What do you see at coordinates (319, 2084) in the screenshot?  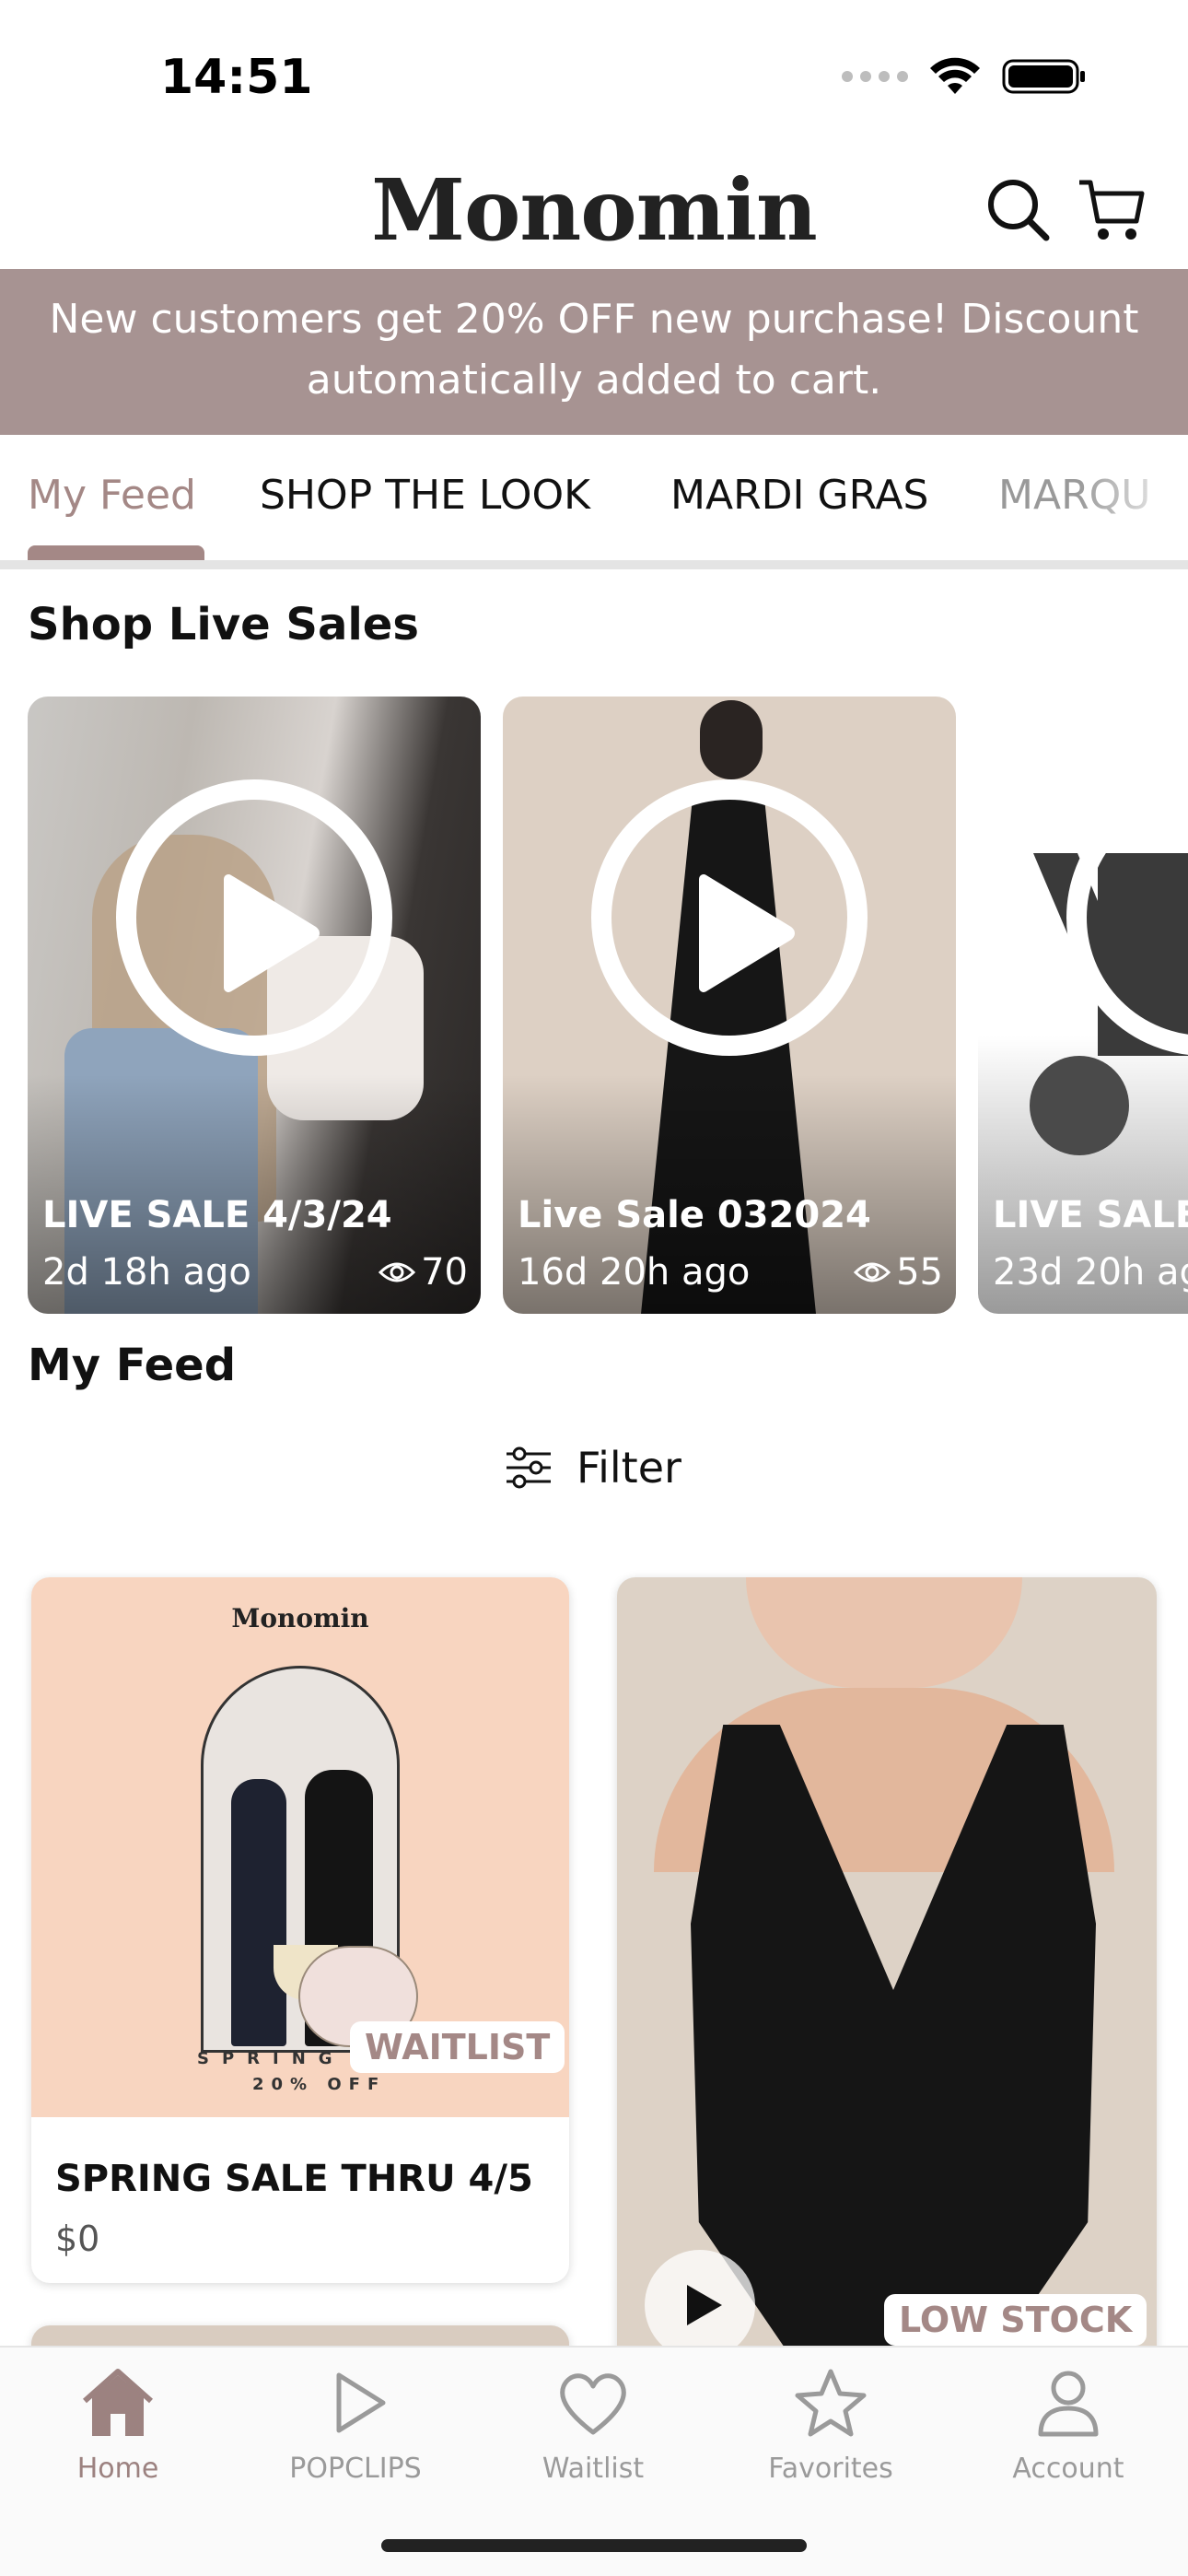 I see `image-caption-2: 20% OFF` at bounding box center [319, 2084].